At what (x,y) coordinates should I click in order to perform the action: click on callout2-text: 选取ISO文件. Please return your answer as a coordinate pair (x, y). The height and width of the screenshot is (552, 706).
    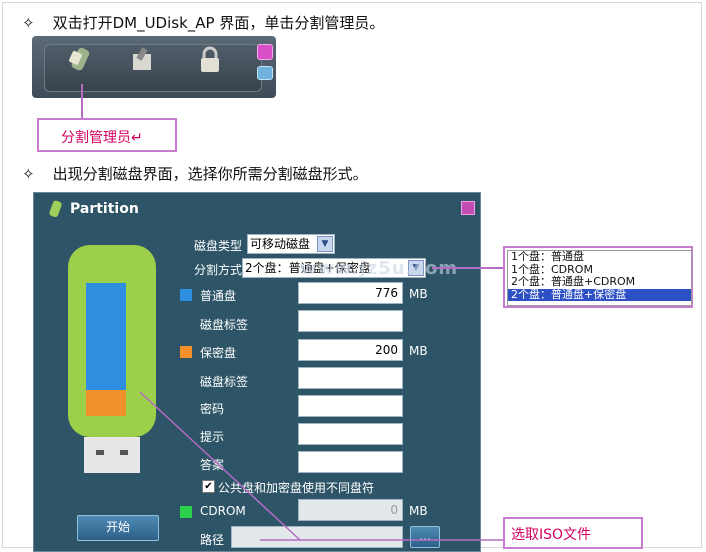
    Looking at the image, I should click on (551, 535).